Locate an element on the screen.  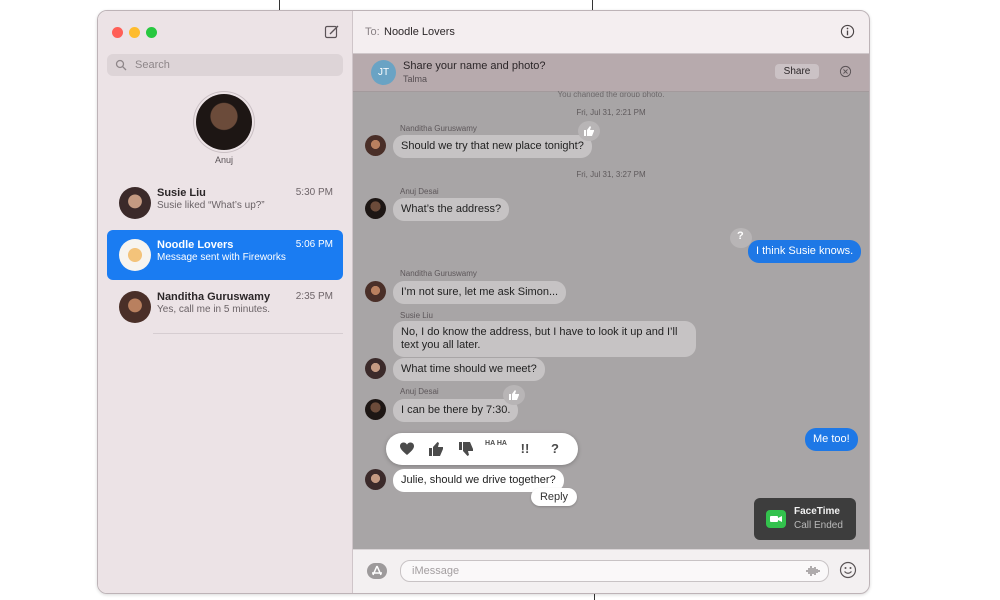
to-label: To: is located at coordinates (372, 32).